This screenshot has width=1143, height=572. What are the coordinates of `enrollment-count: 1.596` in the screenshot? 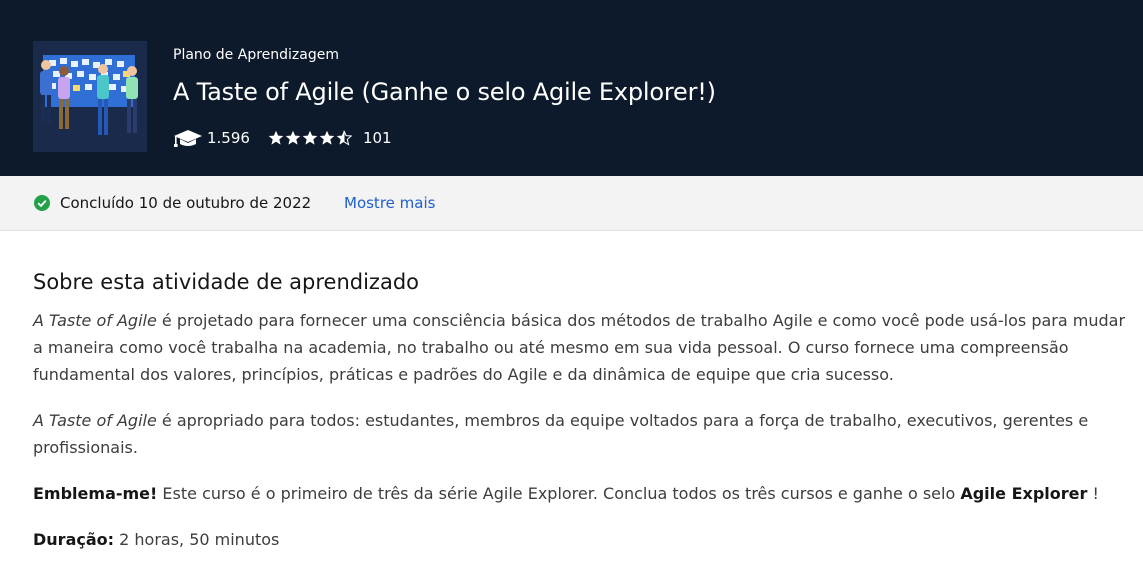 It's located at (228, 138).